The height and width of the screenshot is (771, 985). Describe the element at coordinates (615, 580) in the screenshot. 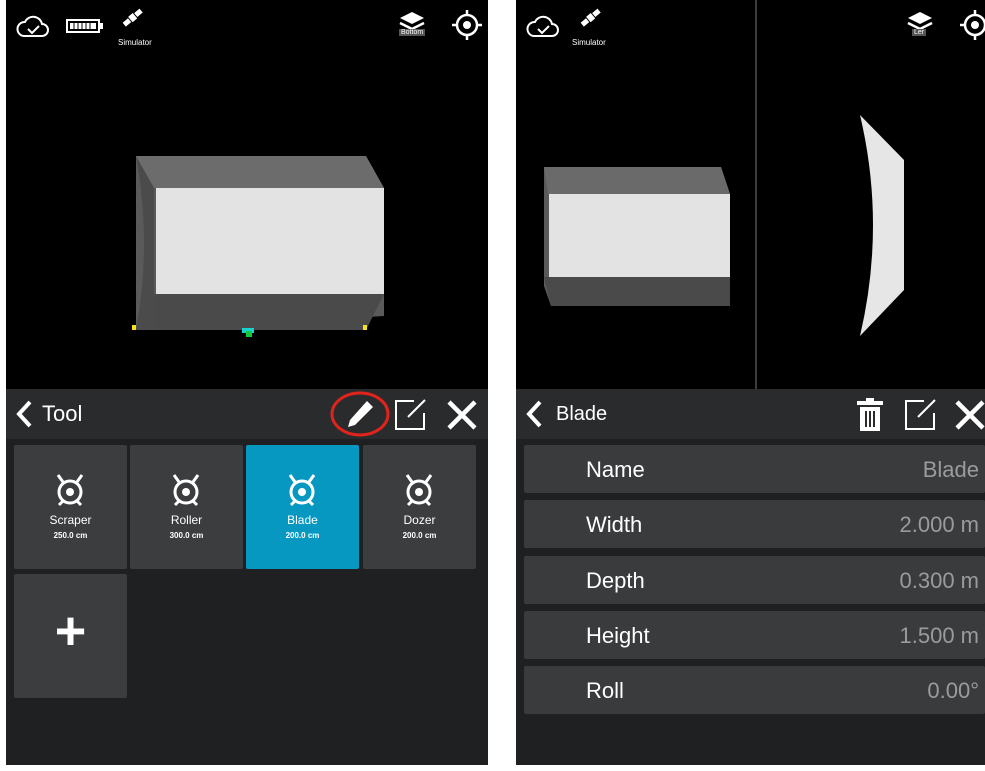

I see `property-label: Depth` at that location.